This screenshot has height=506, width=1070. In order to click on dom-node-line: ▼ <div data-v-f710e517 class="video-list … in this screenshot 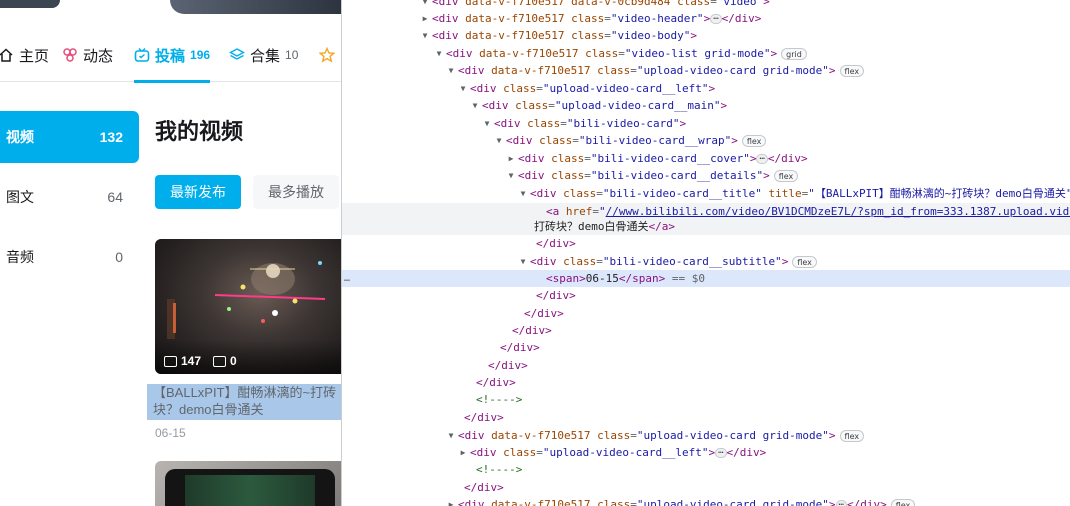, I will do `click(706, 53)`.